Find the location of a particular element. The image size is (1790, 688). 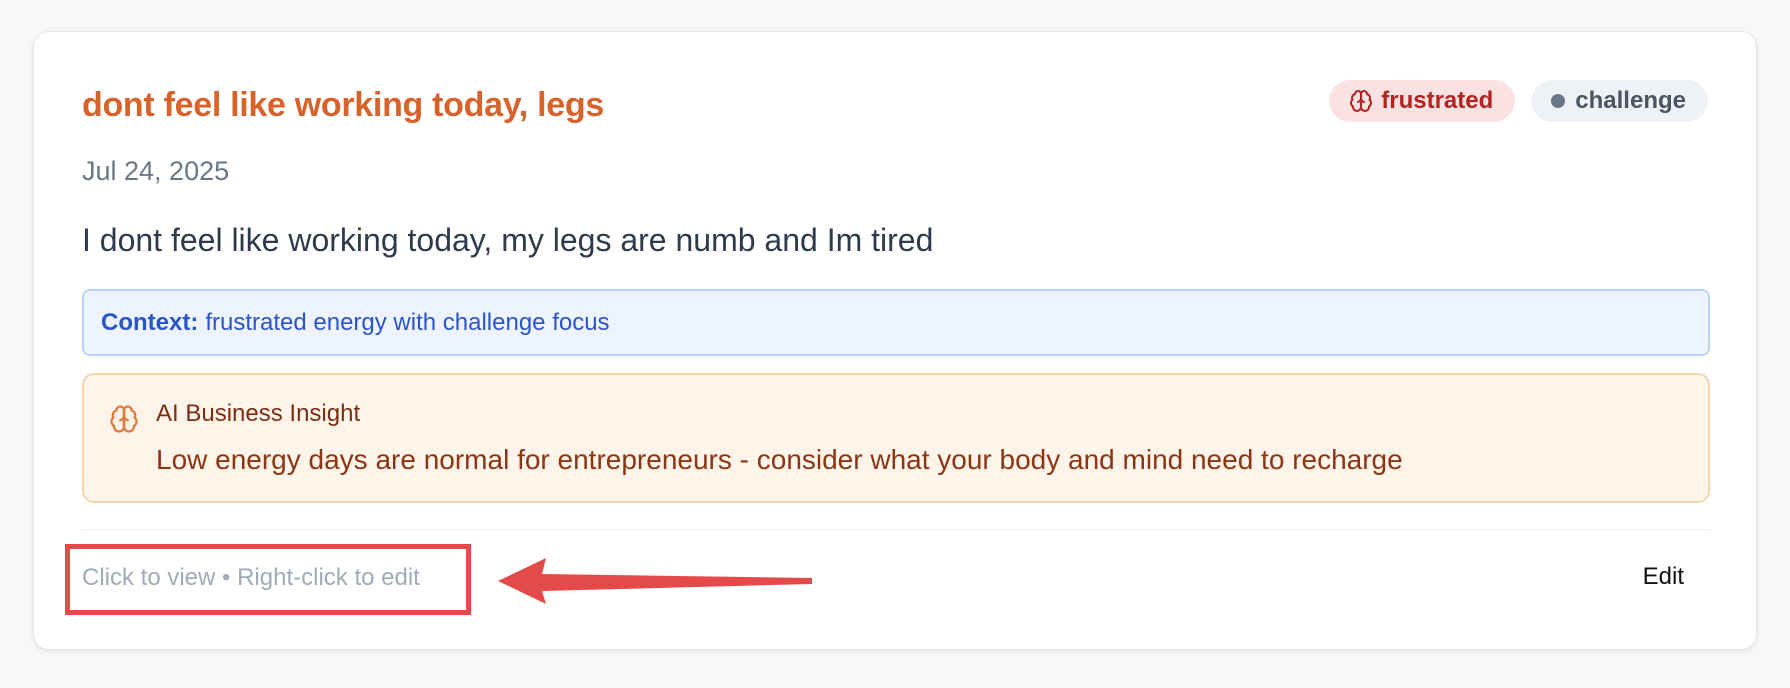

annotation-highlight-box is located at coordinates (268, 579).